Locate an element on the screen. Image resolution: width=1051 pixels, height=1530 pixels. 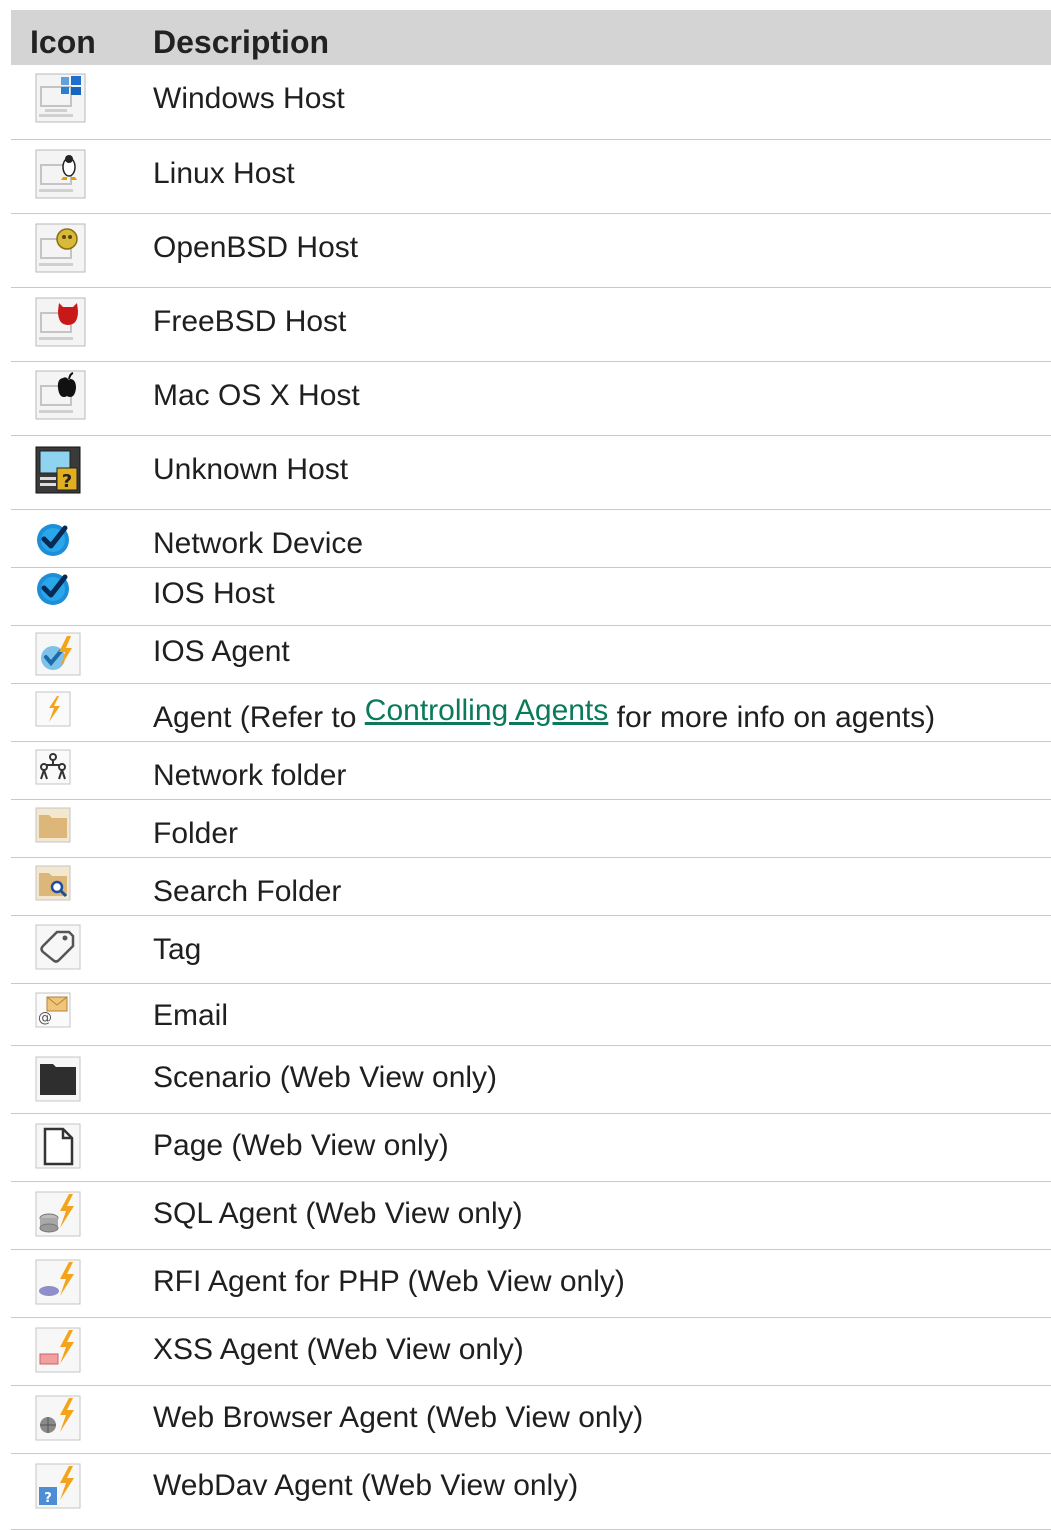
row-description-text-after-link: for more info on agents) is located at coordinates (772, 717).